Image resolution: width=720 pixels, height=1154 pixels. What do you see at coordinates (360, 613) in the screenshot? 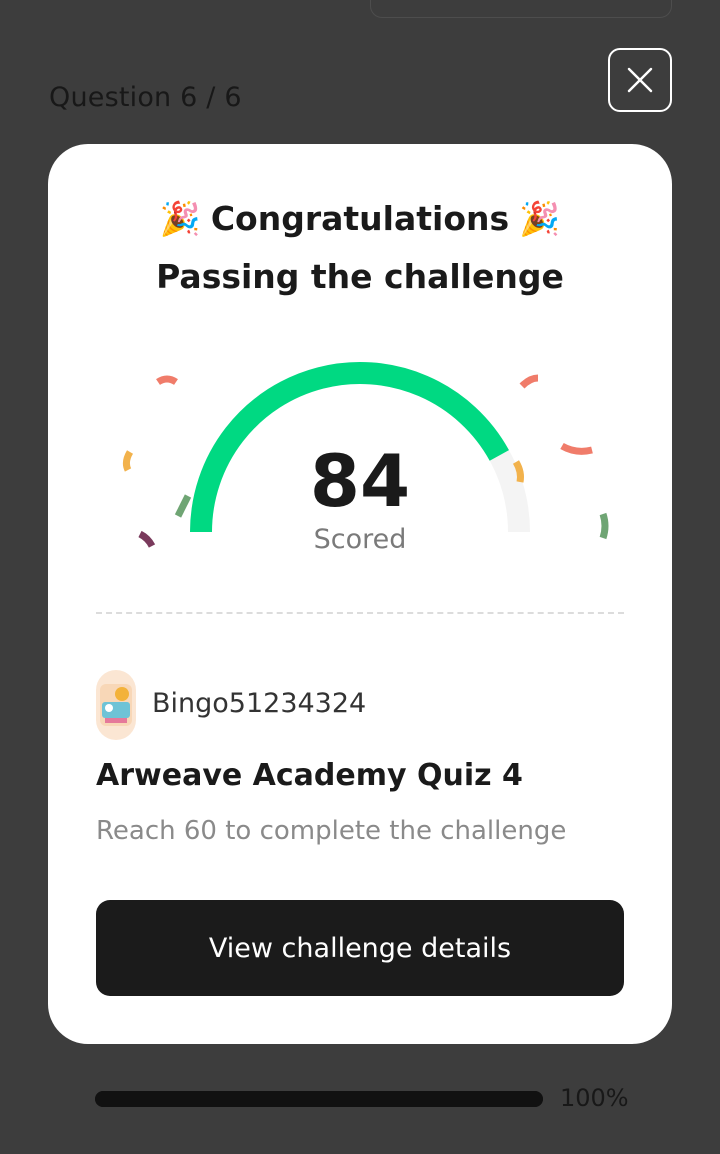
I see `section-divider` at bounding box center [360, 613].